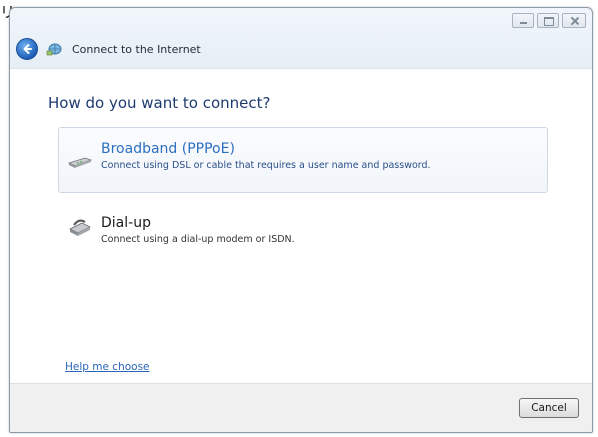 The height and width of the screenshot is (437, 598). I want to click on dialup-modem-icon, so click(80, 227).